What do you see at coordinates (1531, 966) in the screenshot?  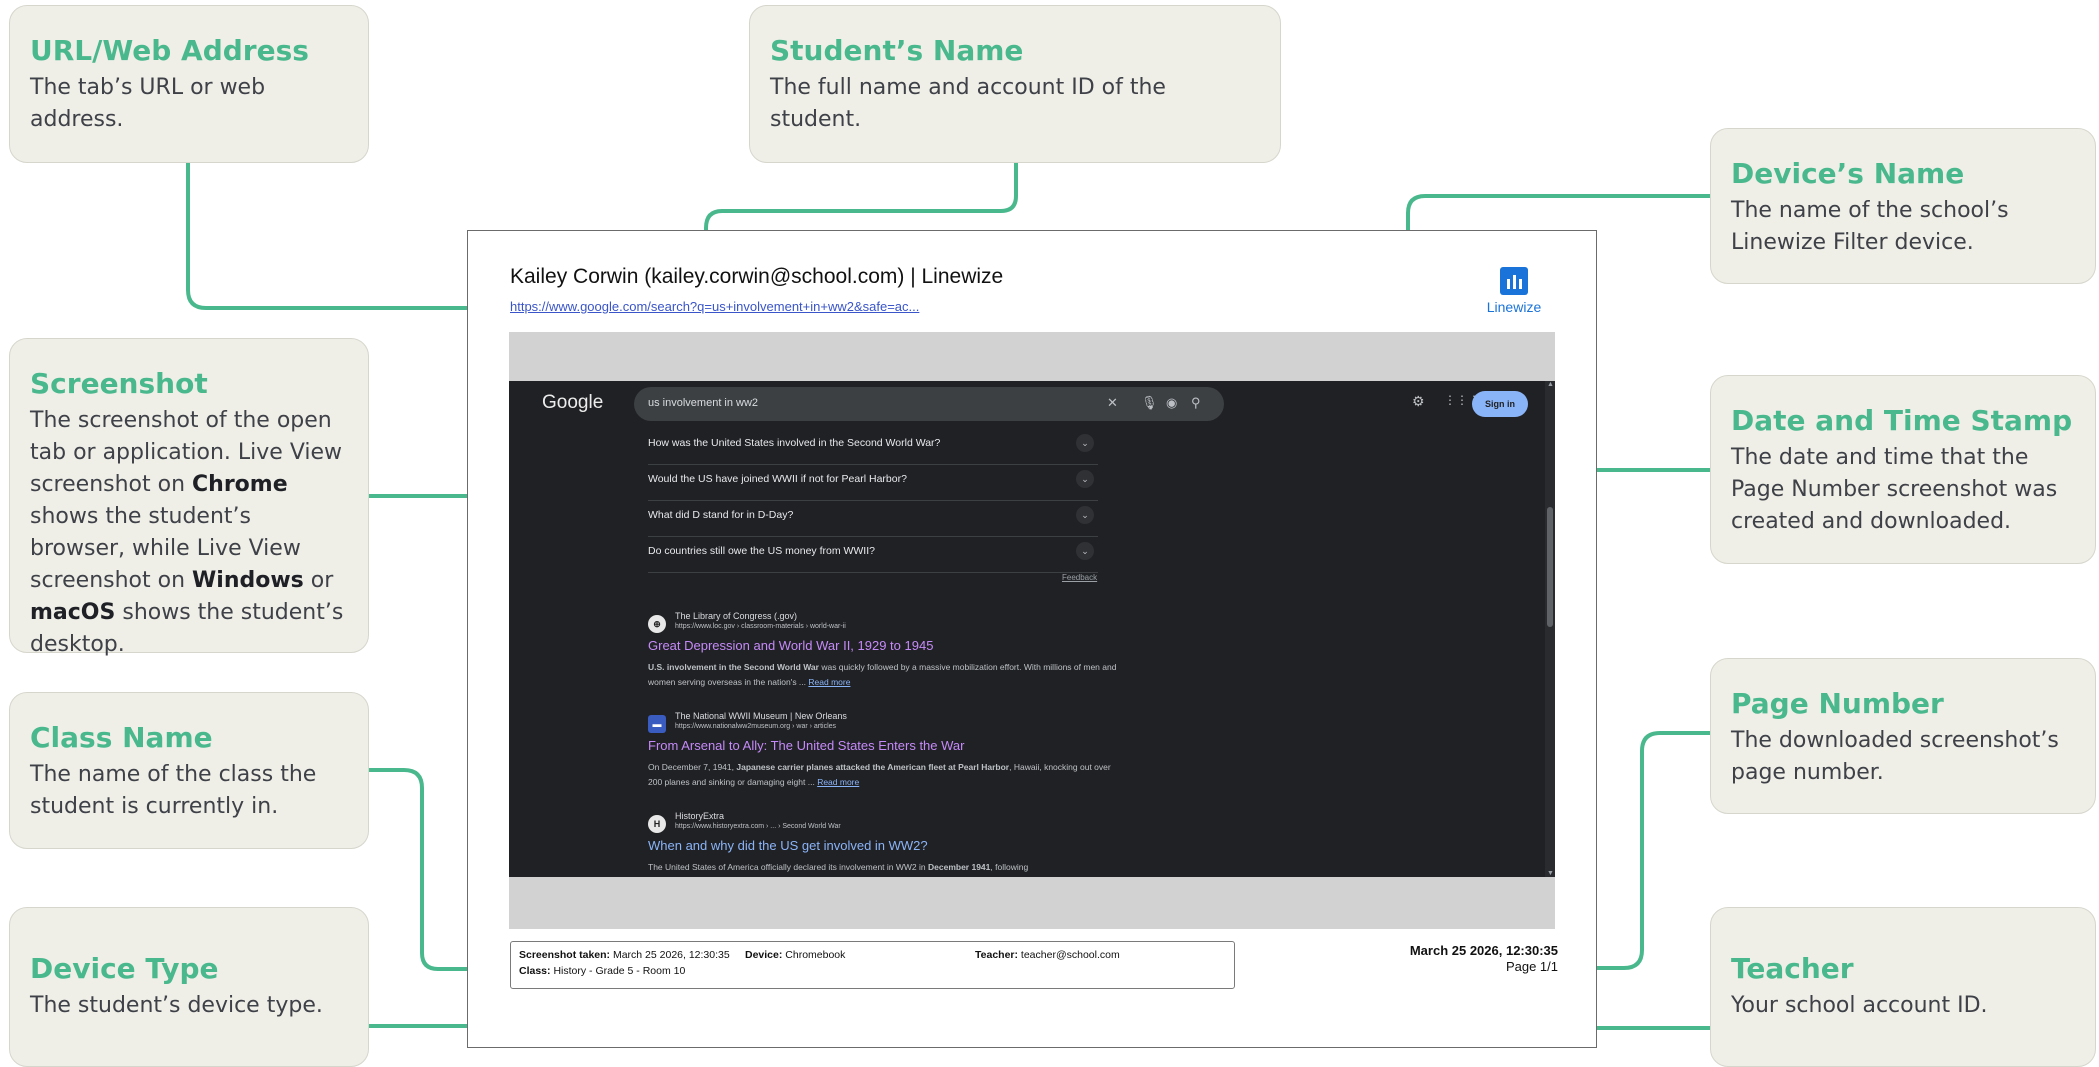 I see `page-number: Page 1/1` at bounding box center [1531, 966].